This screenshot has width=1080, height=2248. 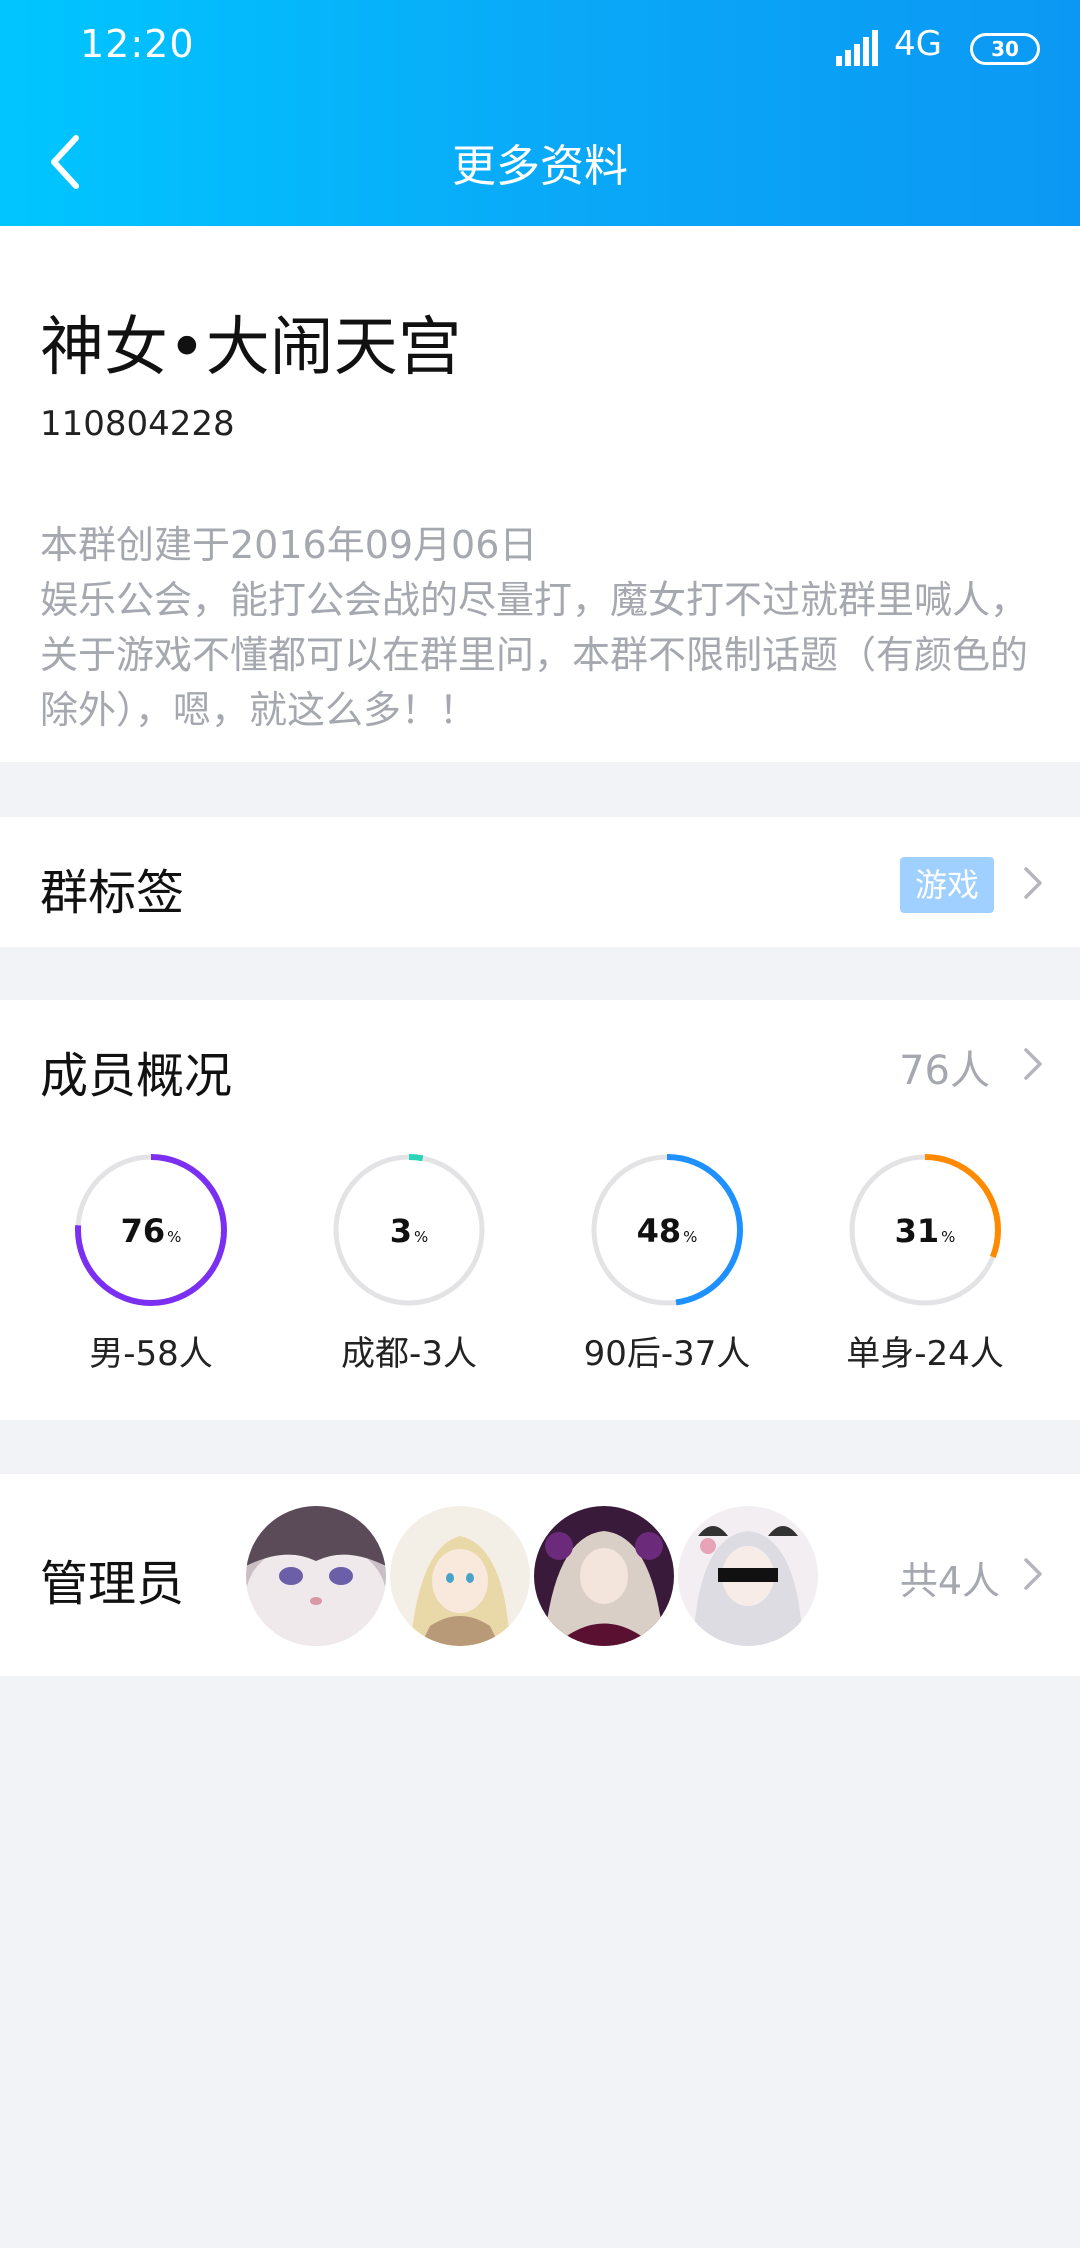 What do you see at coordinates (925, 1354) in the screenshot?
I see `stat-caption: 单身-24人` at bounding box center [925, 1354].